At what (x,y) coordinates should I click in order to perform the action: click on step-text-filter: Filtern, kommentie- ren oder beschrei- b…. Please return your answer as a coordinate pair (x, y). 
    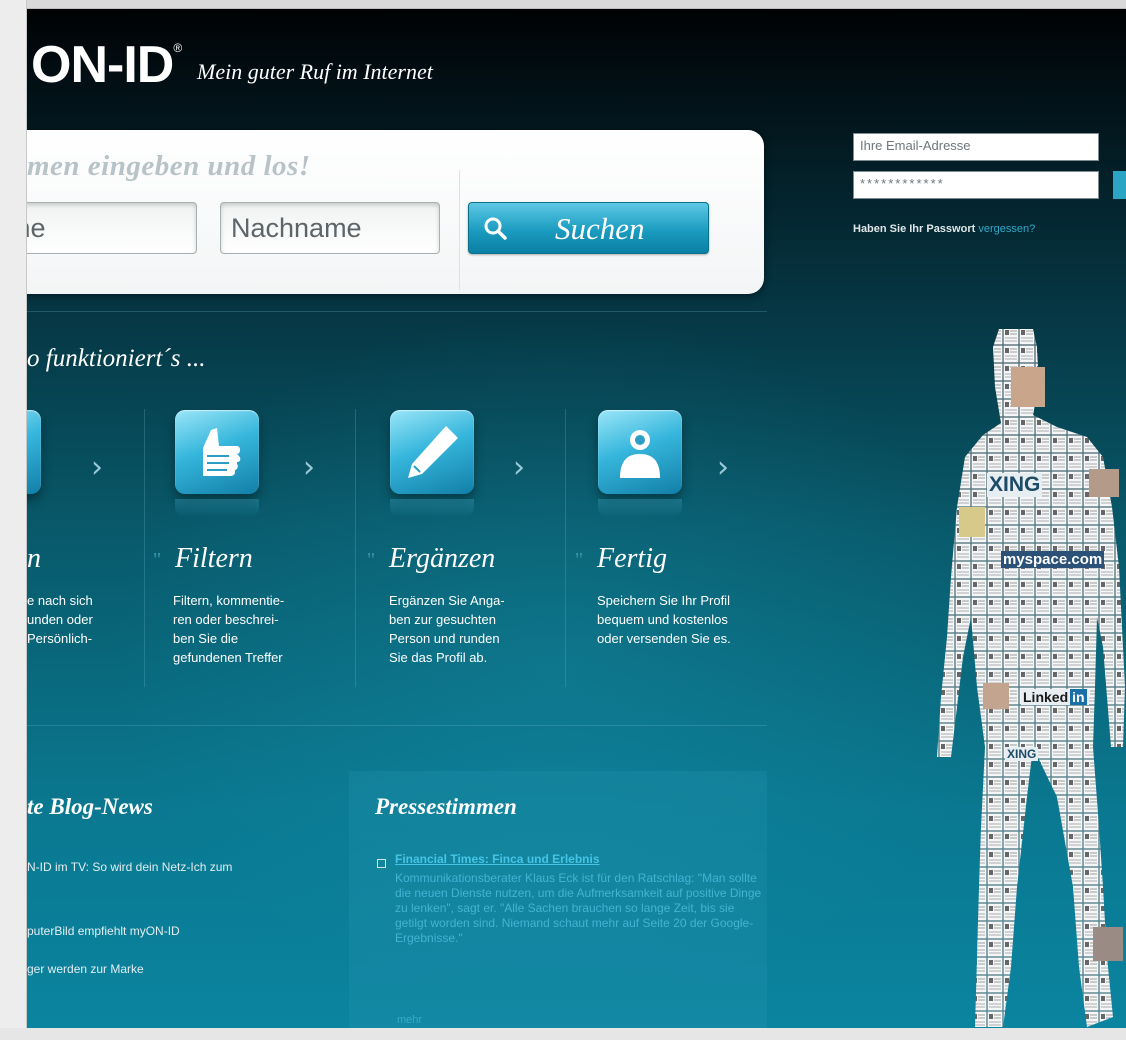
    Looking at the image, I should click on (229, 629).